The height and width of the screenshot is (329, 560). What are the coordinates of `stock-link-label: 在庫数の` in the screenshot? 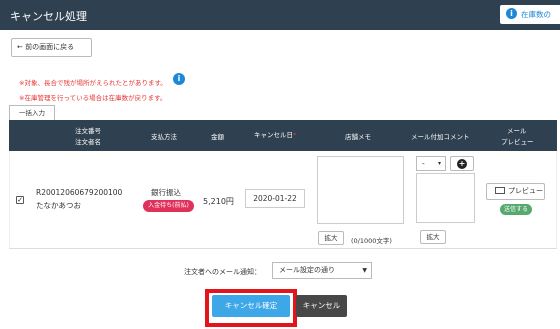 It's located at (536, 14).